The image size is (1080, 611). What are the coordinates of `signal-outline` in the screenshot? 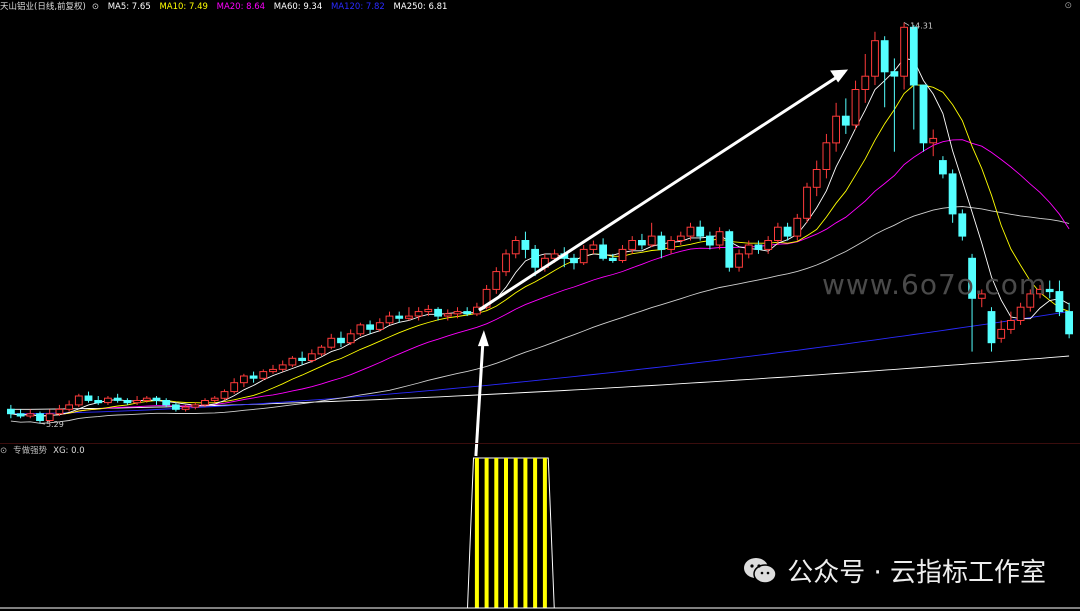 It's located at (510, 533).